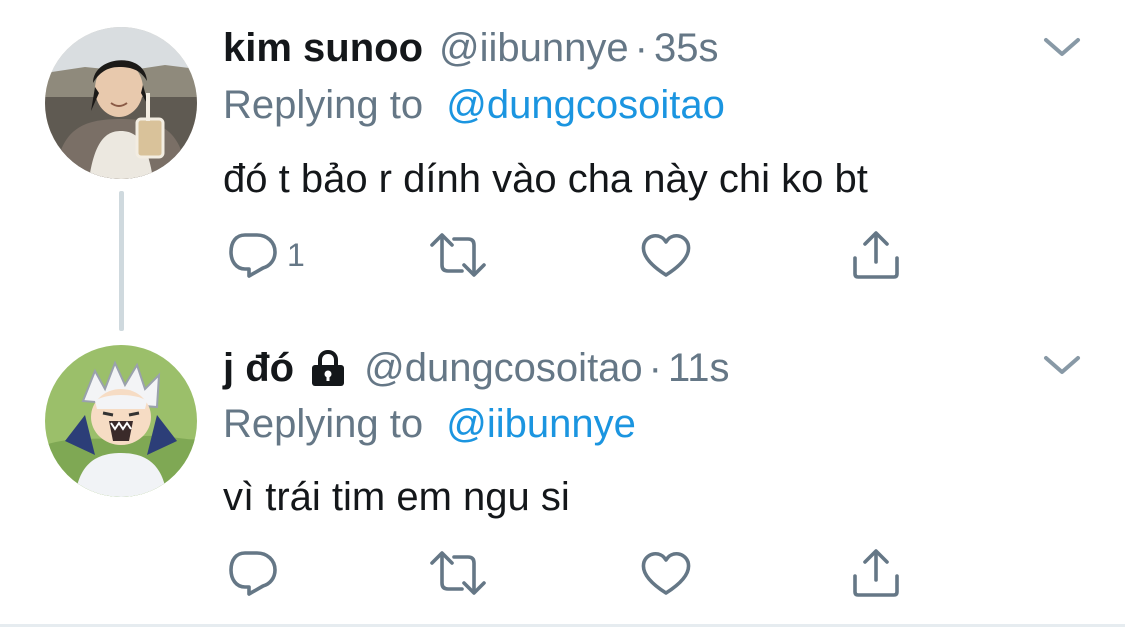 This screenshot has width=1125, height=627. I want to click on display-name: j đó, so click(258, 368).